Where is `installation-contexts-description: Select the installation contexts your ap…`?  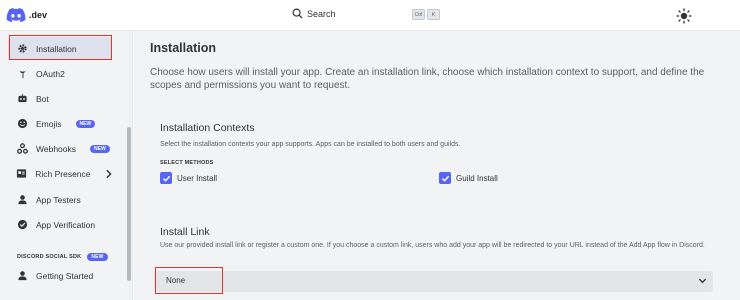 installation-contexts-description: Select the installation contexts your ap… is located at coordinates (310, 144).